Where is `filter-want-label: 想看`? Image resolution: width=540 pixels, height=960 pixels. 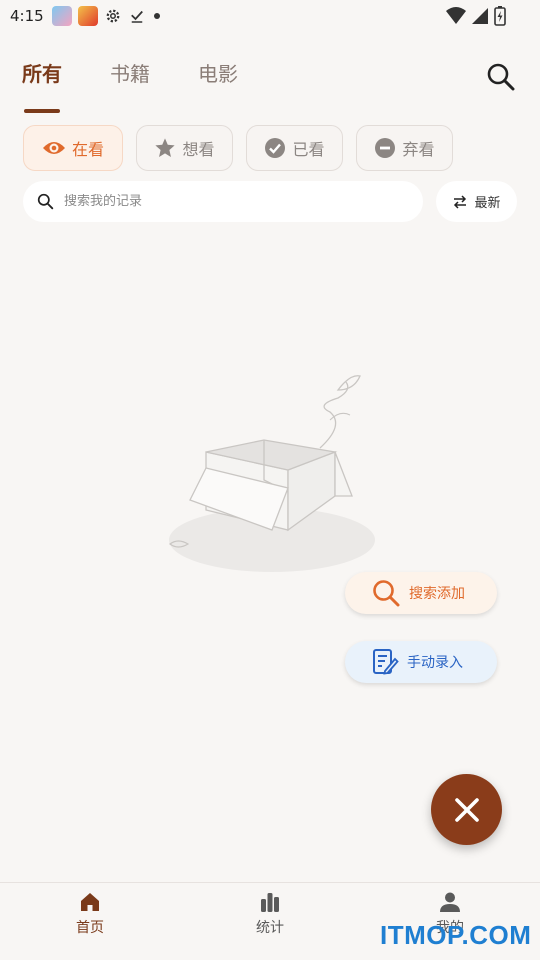
filter-want-label: 想看 is located at coordinates (198, 149).